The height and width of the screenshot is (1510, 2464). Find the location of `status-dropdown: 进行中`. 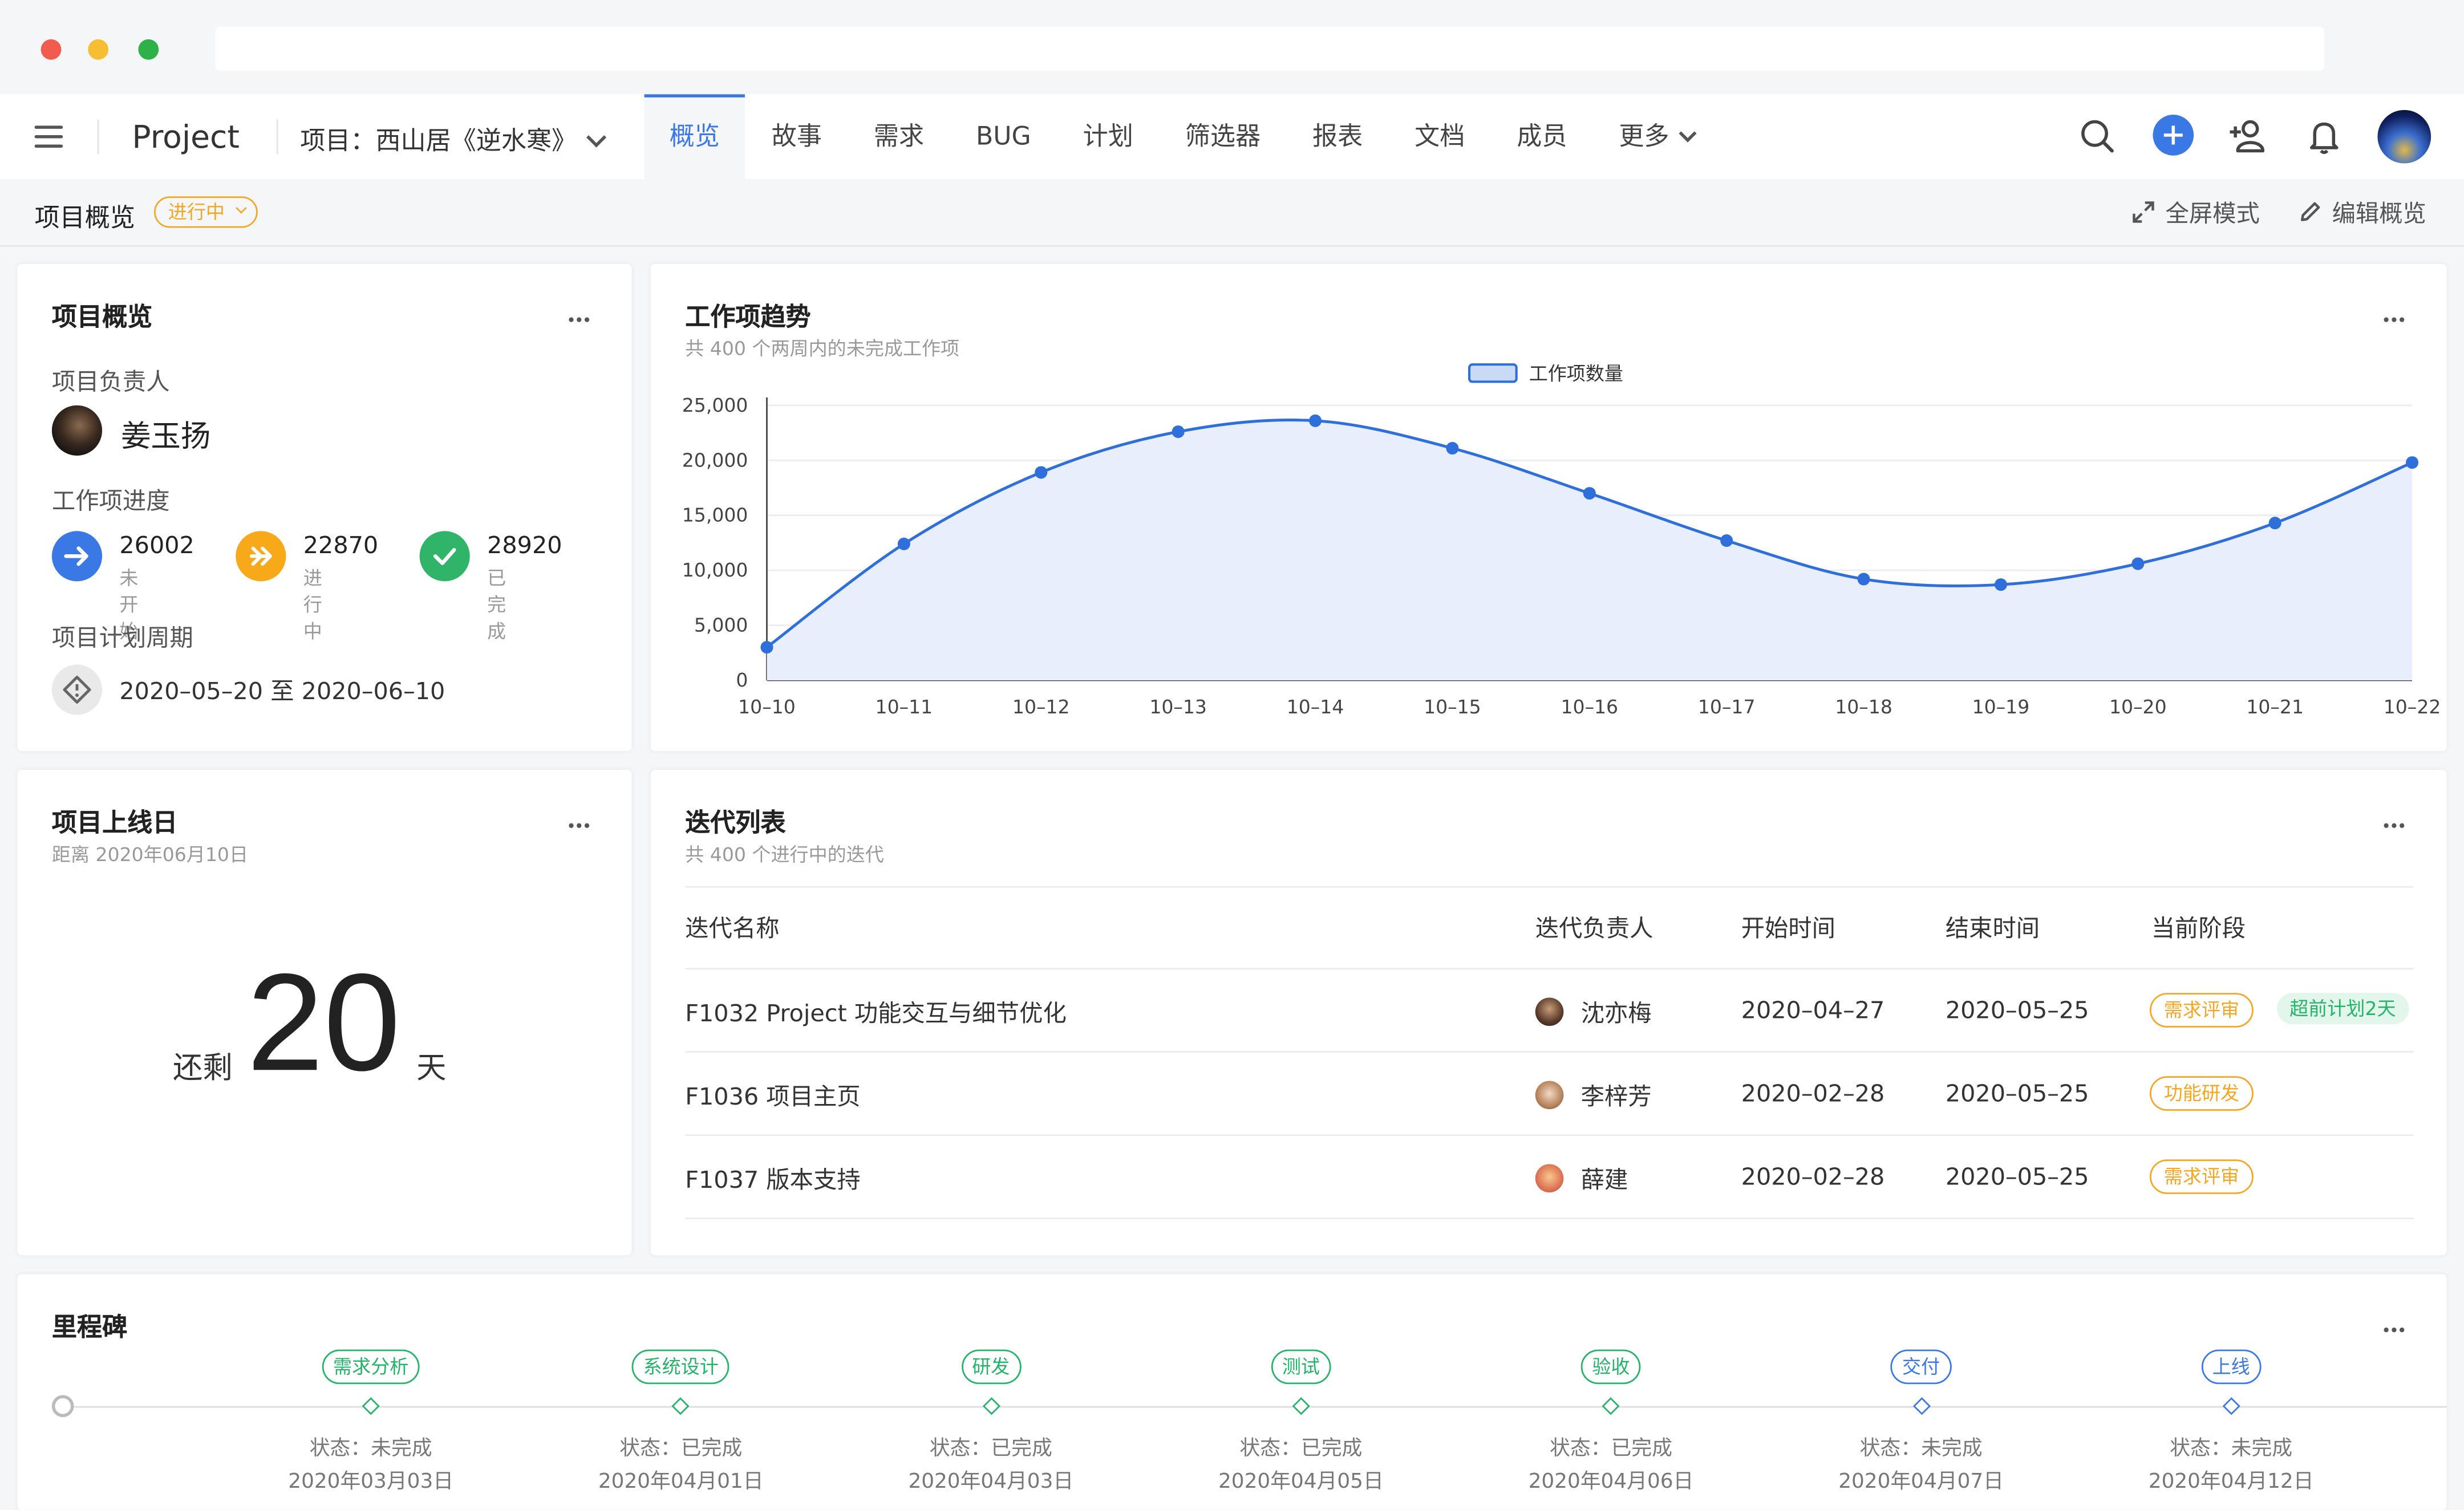

status-dropdown: 进行中 is located at coordinates (206, 212).